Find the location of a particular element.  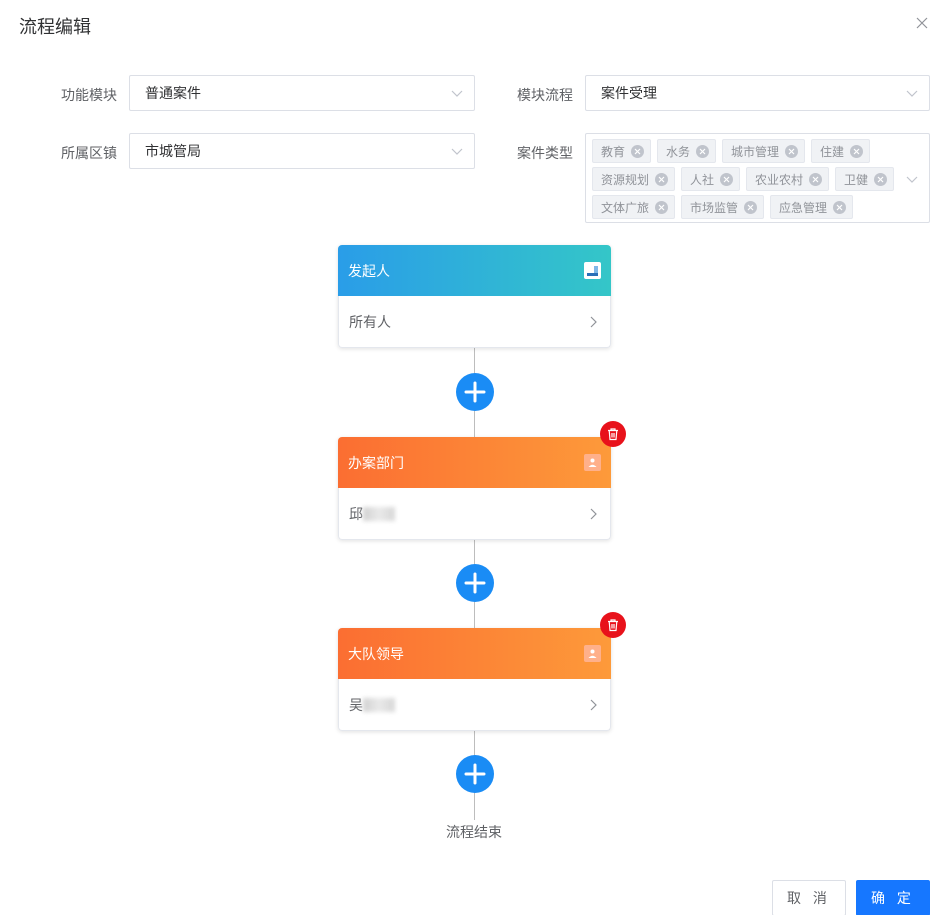

tag-label: 城市管理 is located at coordinates (755, 151).